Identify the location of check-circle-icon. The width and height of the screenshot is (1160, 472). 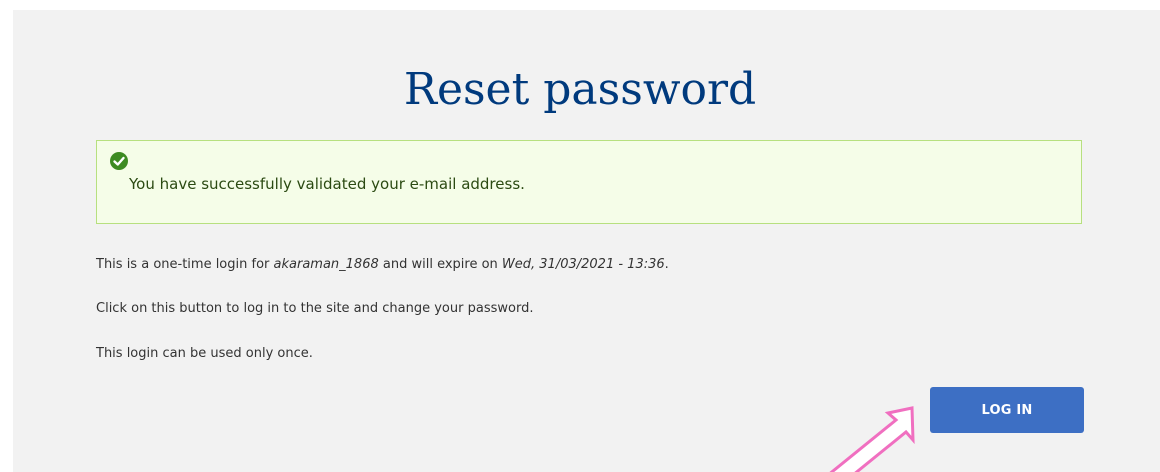
(119, 161).